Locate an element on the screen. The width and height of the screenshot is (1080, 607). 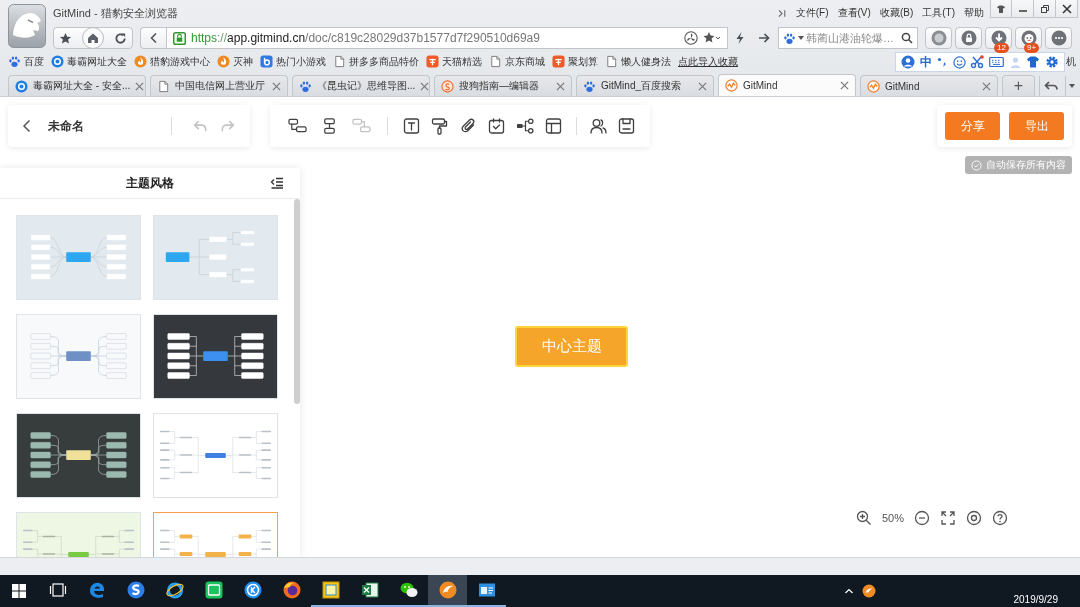
taskbar-button is located at coordinates (447, 591).